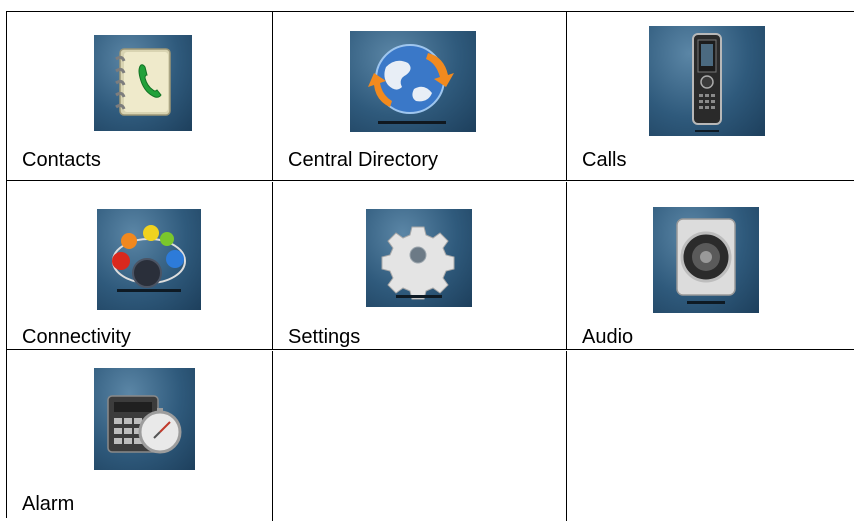 The image size is (854, 521). I want to click on menu-item-label: Calls, so click(604, 160).